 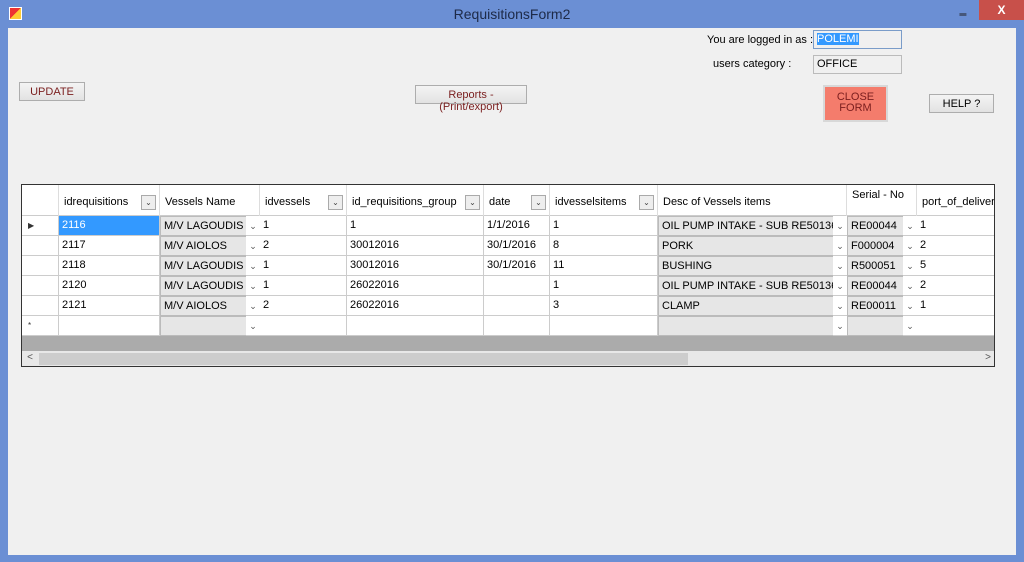 What do you see at coordinates (109, 266) in the screenshot?
I see `grid-cell: 2118` at bounding box center [109, 266].